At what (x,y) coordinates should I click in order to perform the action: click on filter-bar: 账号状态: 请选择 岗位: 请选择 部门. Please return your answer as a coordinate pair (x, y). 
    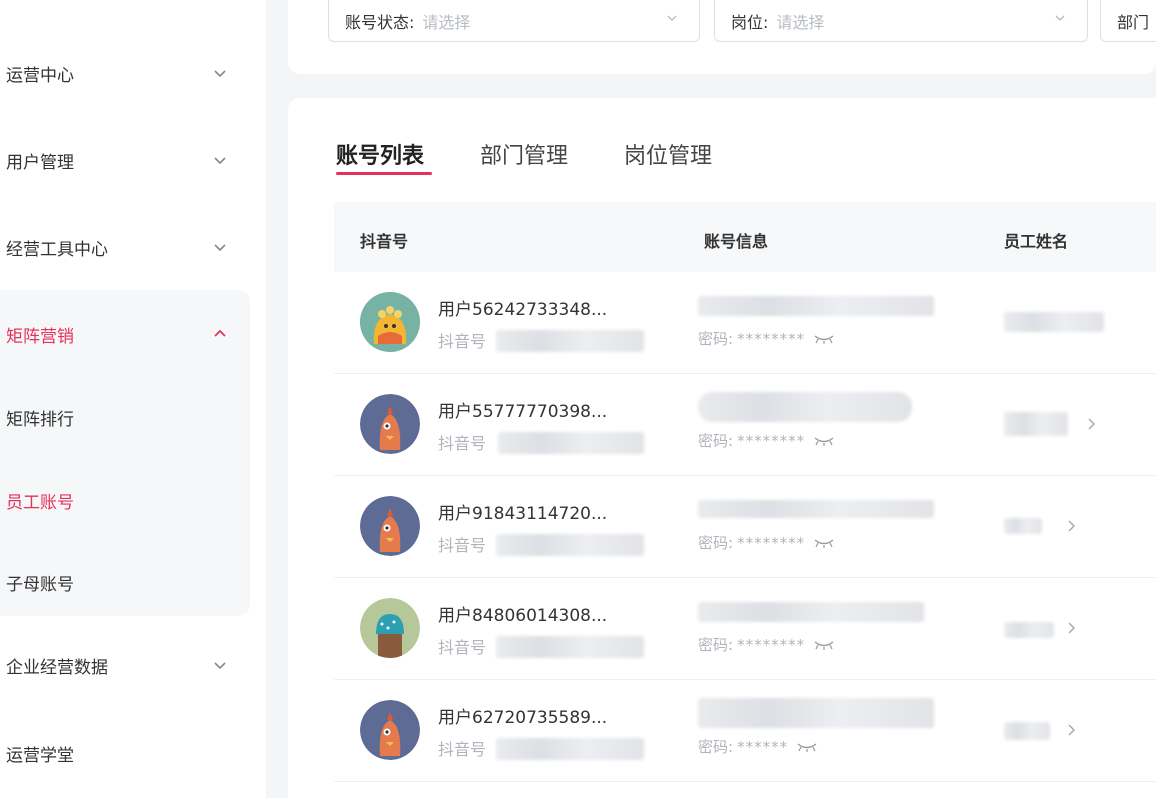
    Looking at the image, I should click on (722, 37).